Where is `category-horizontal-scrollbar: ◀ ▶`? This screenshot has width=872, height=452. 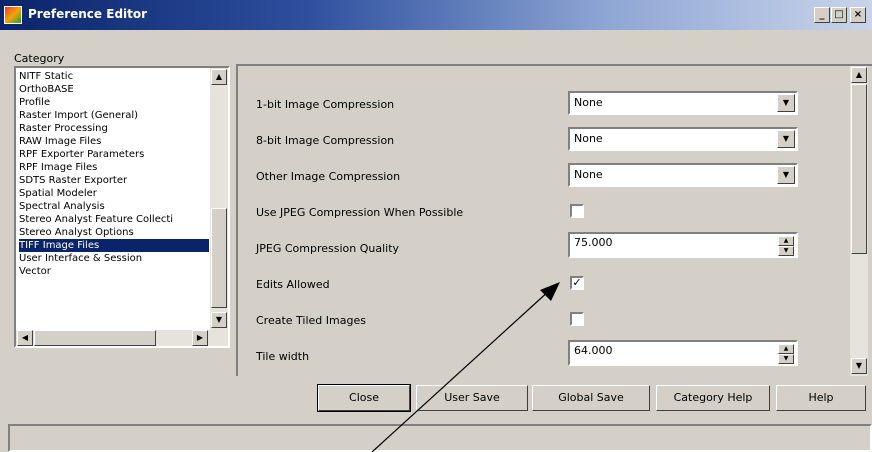 category-horizontal-scrollbar: ◀ ▶ is located at coordinates (122, 338).